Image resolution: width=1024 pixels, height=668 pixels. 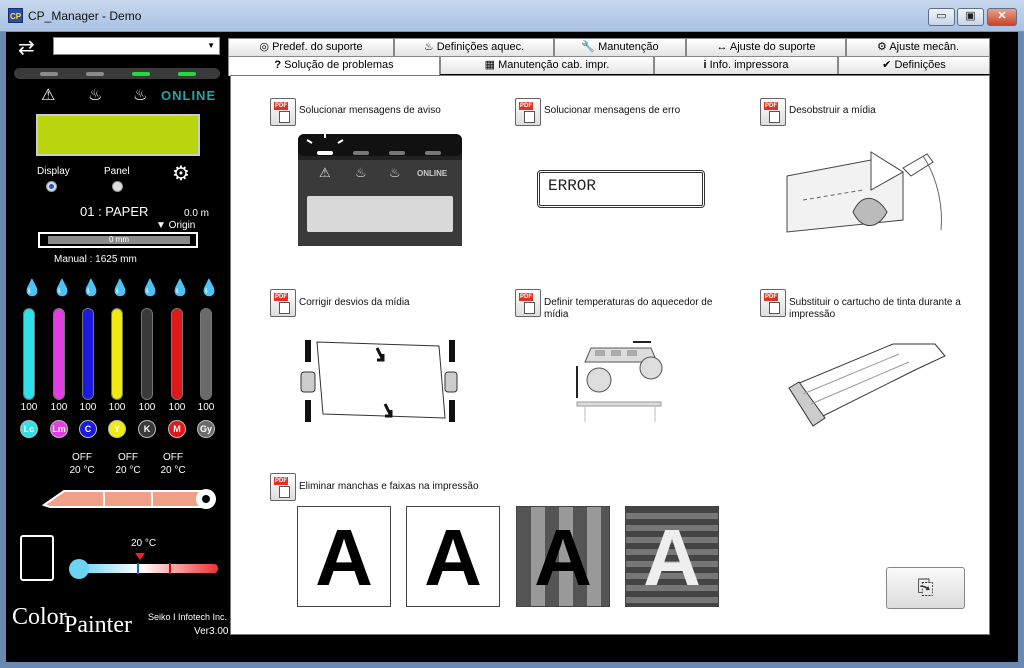 What do you see at coordinates (941, 17) in the screenshot?
I see `minimize-button: ▭` at bounding box center [941, 17].